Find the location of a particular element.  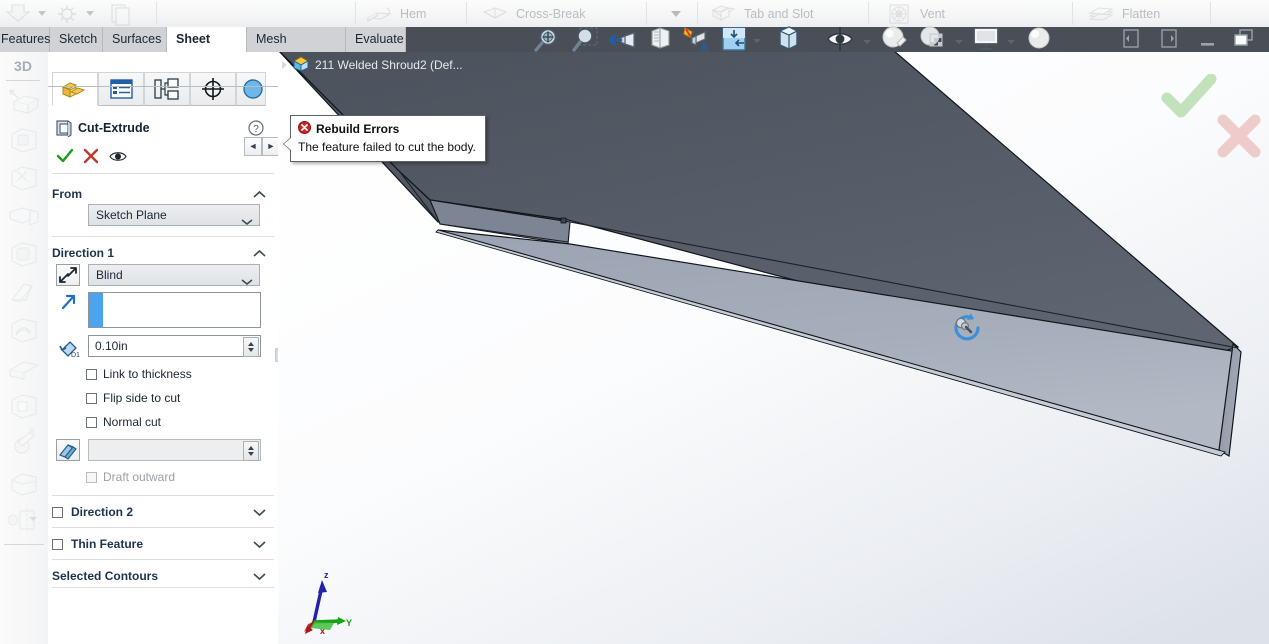

forming-tool-icon is located at coordinates (24, 482).